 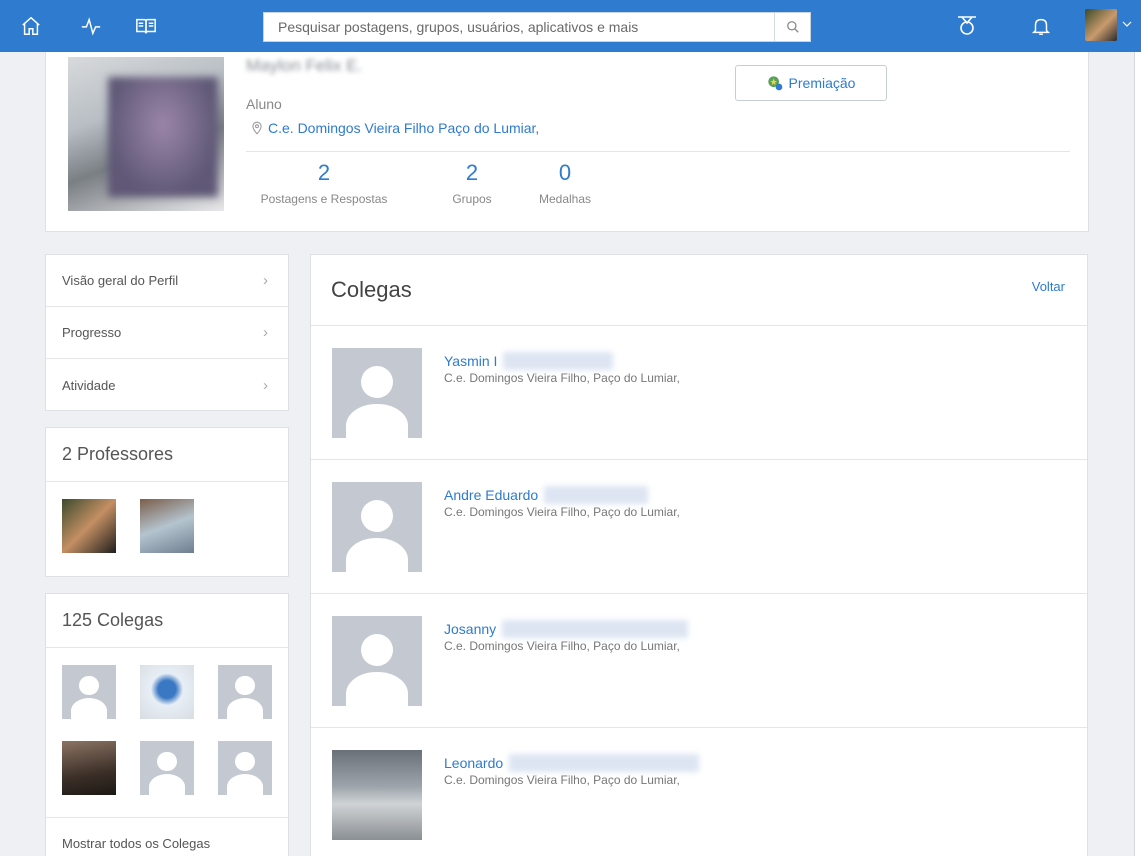 I want to click on classmates-title: 125 Colegas, so click(x=167, y=621).